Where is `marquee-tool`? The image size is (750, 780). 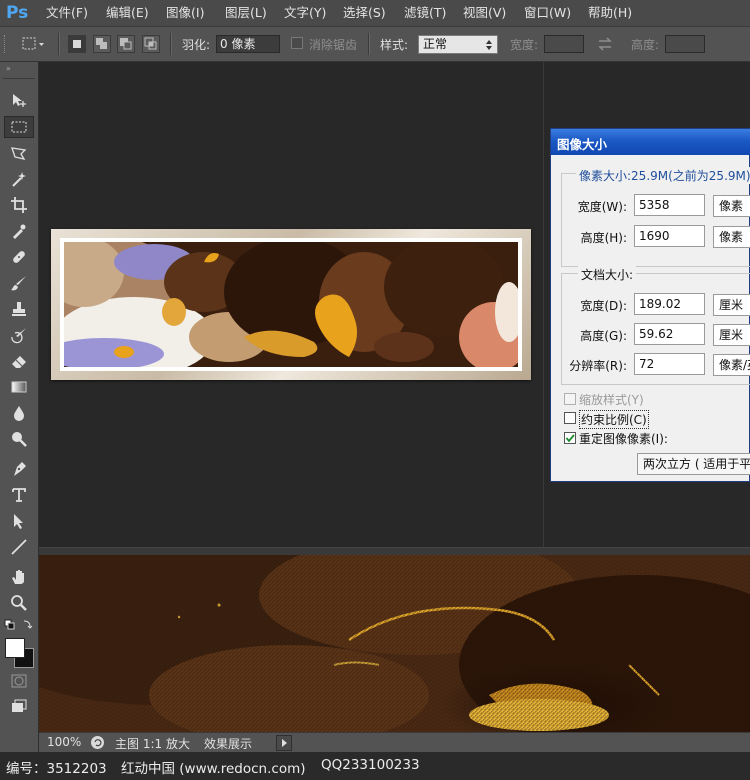 marquee-tool is located at coordinates (19, 127).